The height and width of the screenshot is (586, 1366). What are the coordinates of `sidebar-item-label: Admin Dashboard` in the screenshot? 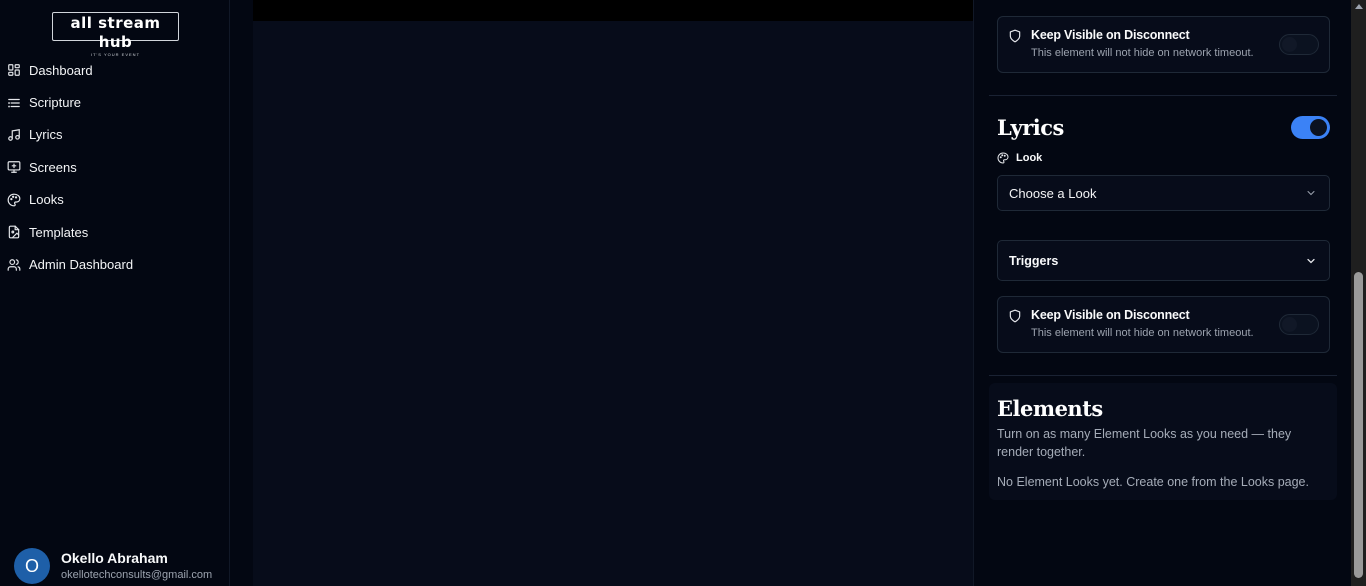 It's located at (81, 265).